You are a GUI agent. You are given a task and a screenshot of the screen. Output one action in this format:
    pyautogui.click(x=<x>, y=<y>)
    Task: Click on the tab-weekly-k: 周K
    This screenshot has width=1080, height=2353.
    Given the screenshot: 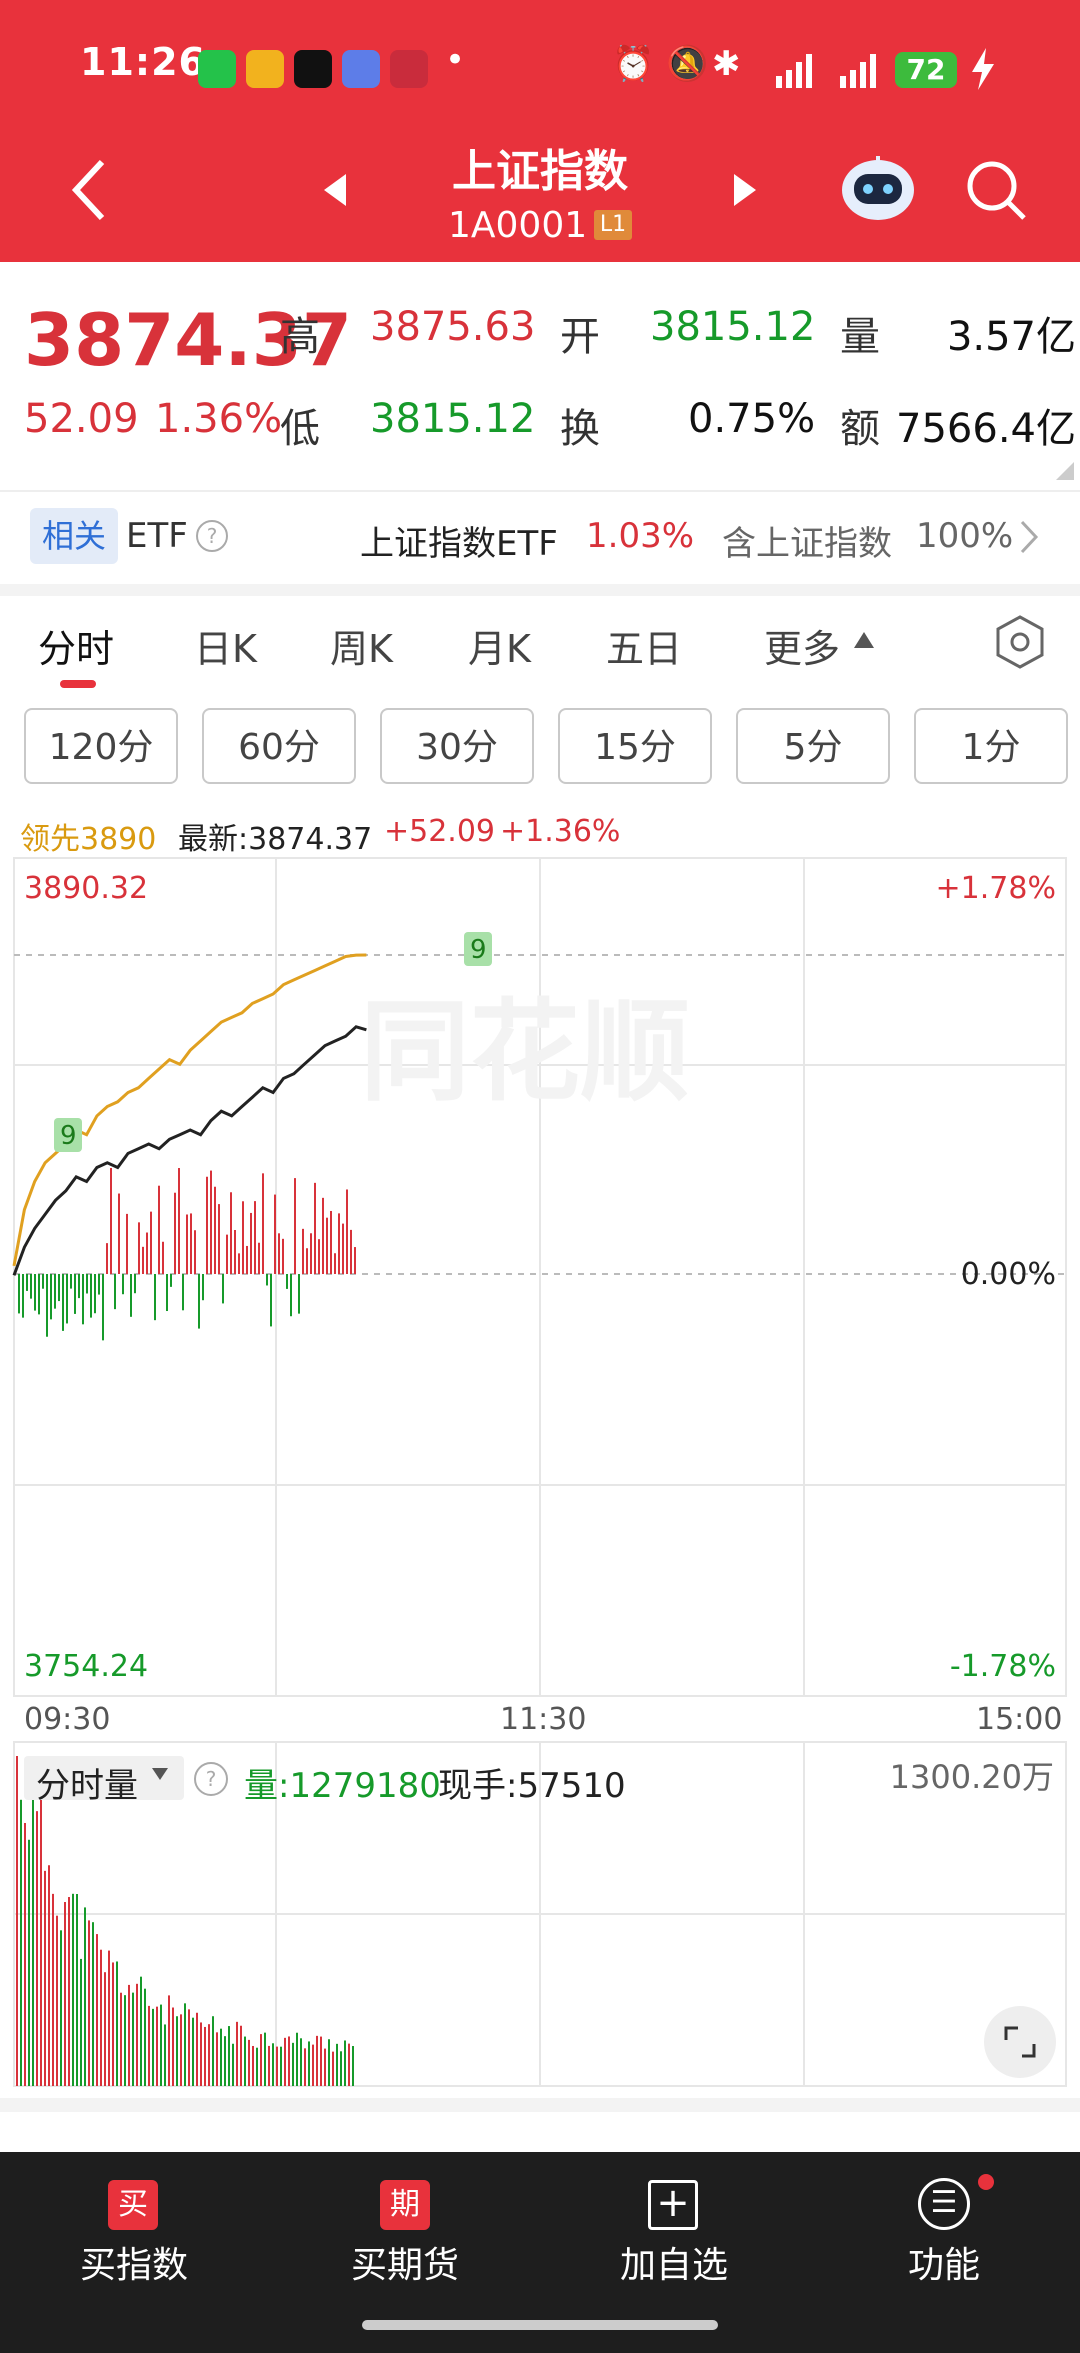 What is the action you would take?
    pyautogui.click(x=361, y=645)
    